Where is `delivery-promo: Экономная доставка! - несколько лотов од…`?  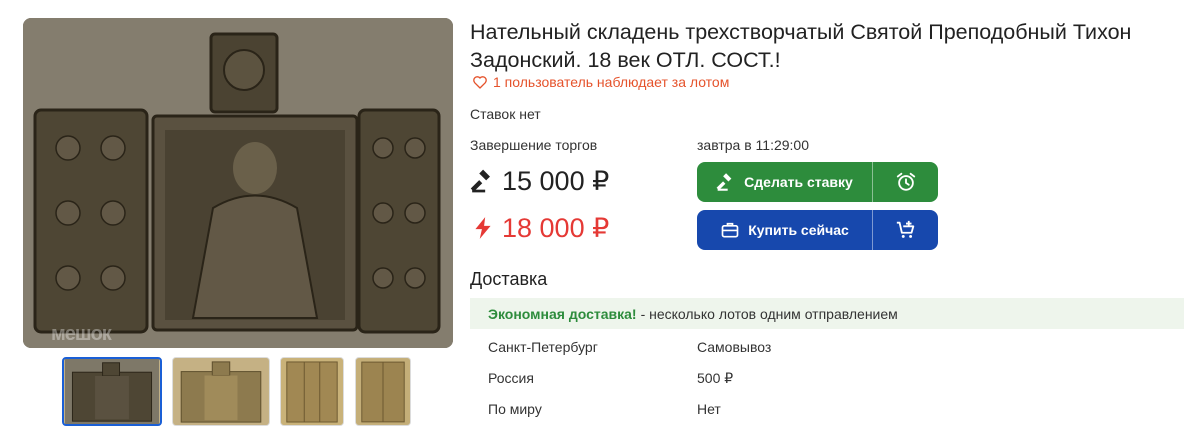 delivery-promo: Экономная доставка! - несколько лотов од… is located at coordinates (827, 313).